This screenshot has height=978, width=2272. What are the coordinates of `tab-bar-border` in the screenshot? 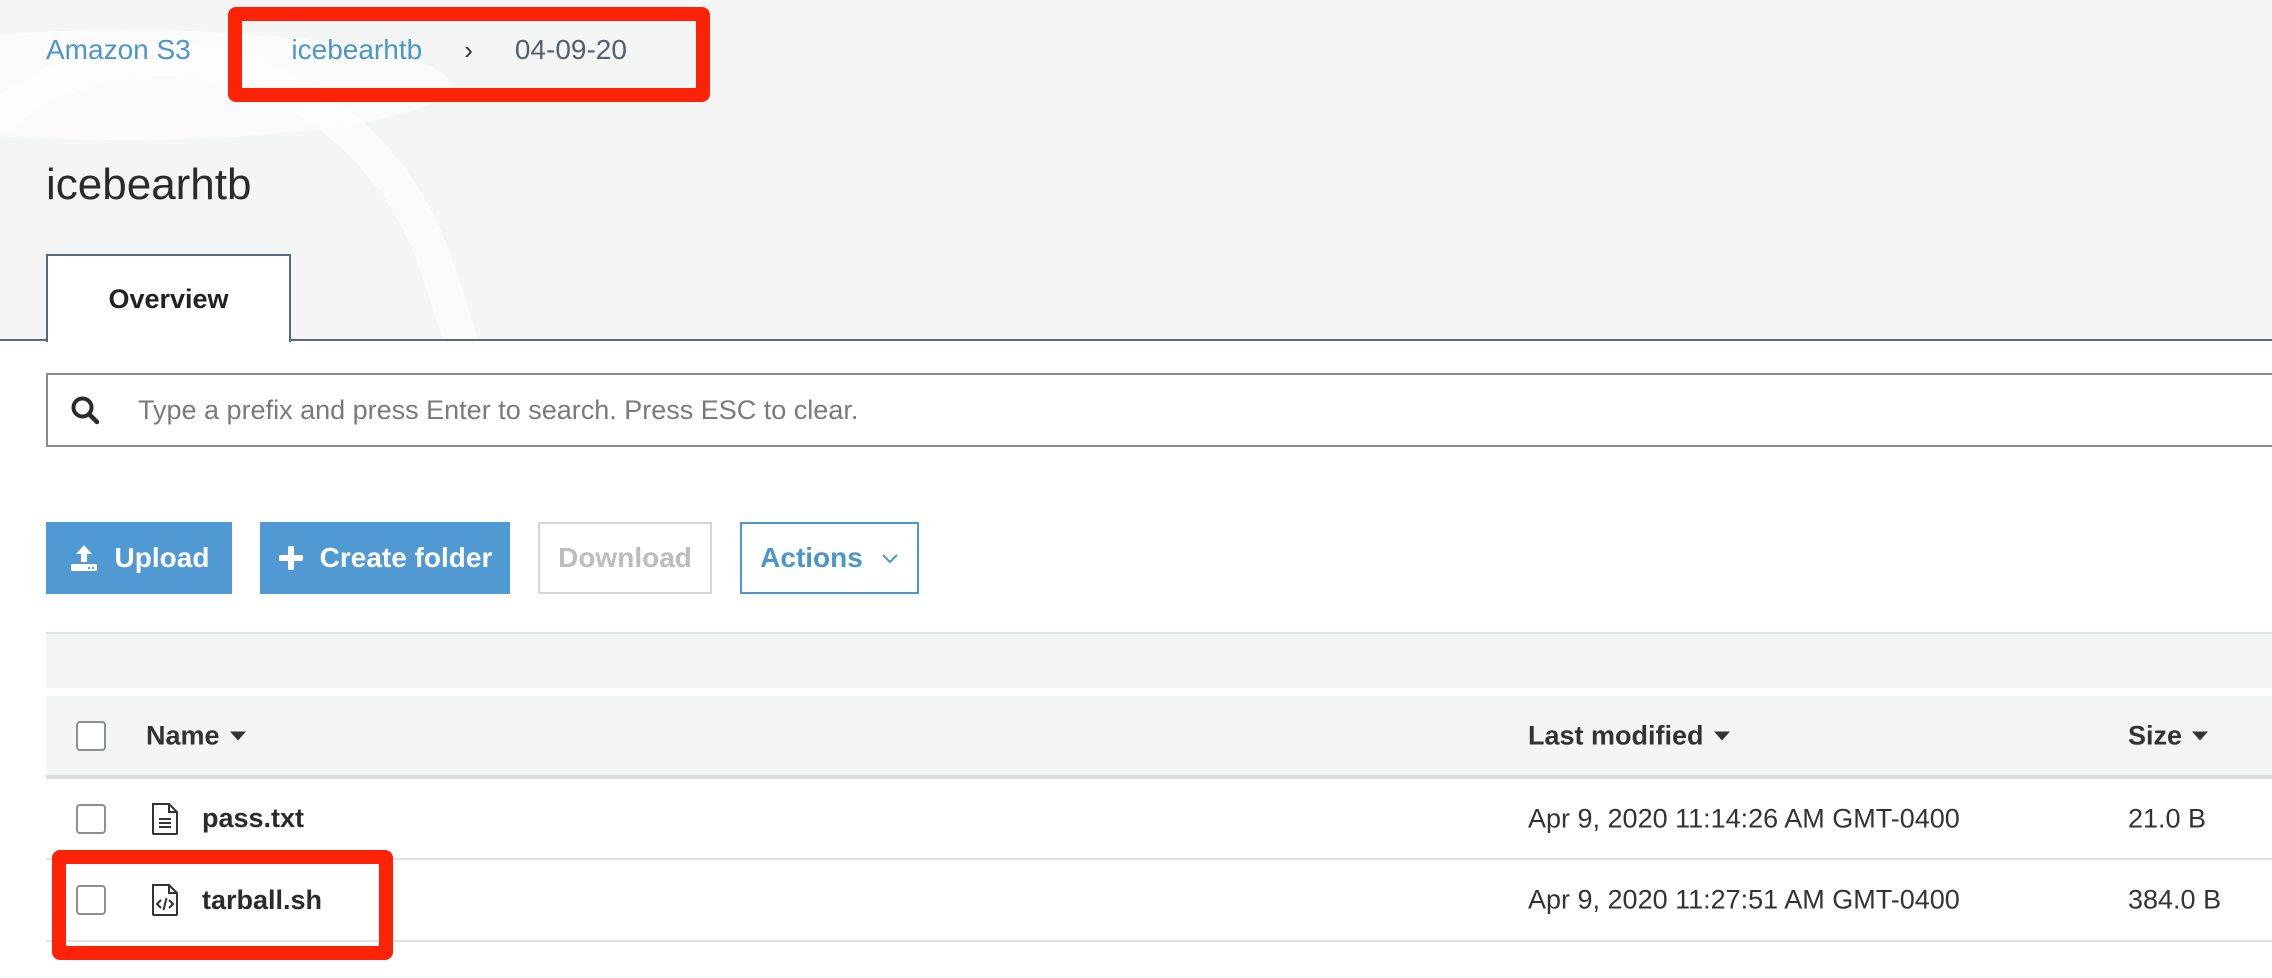 It's located at (1136, 340).